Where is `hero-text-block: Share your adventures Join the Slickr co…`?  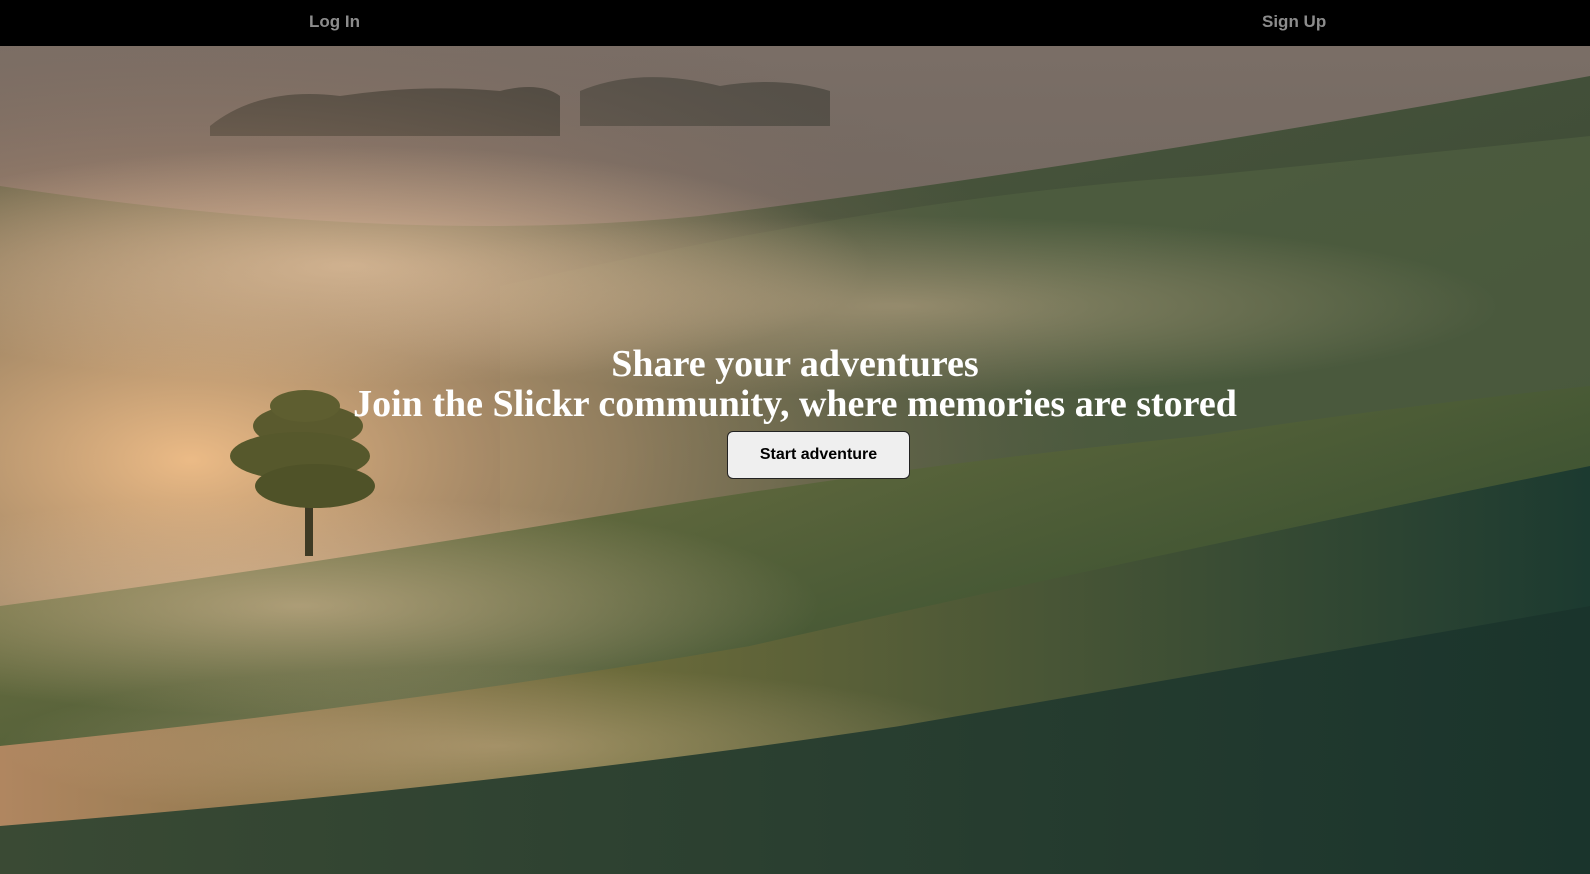 hero-text-block: Share your adventures Join the Slickr co… is located at coordinates (795, 384).